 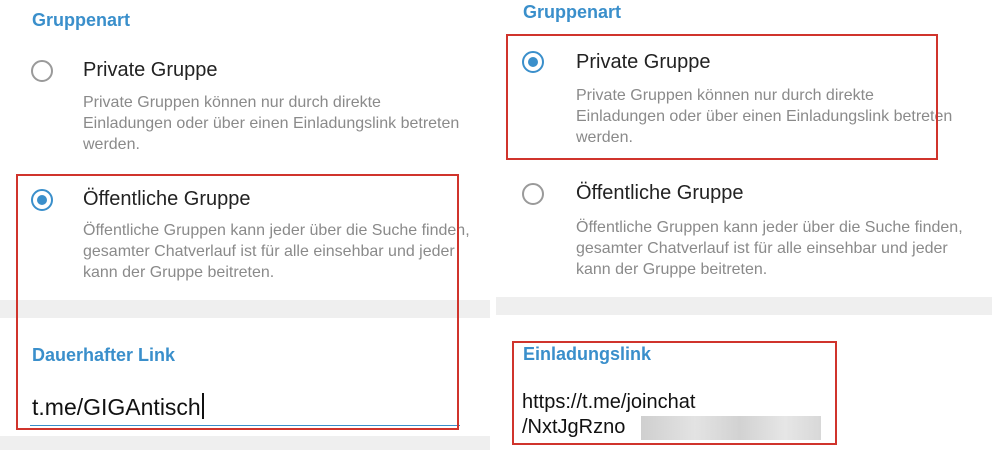 I want to click on text-cursor, so click(x=202, y=406).